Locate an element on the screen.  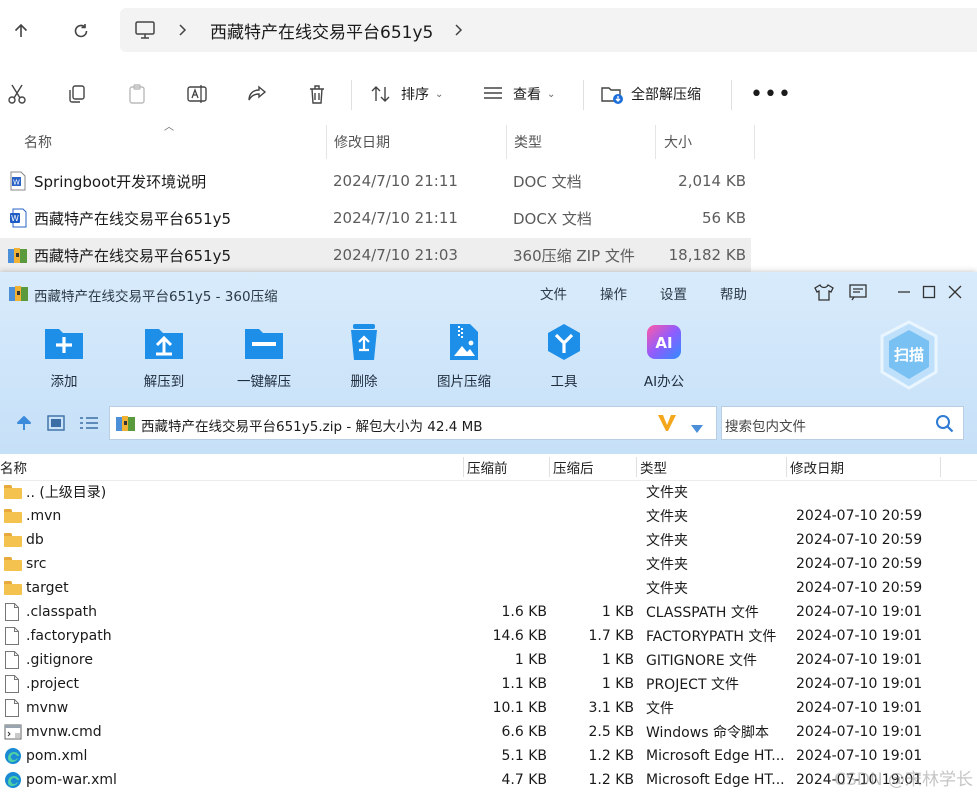
thumbnail-view-icon is located at coordinates (56, 423).